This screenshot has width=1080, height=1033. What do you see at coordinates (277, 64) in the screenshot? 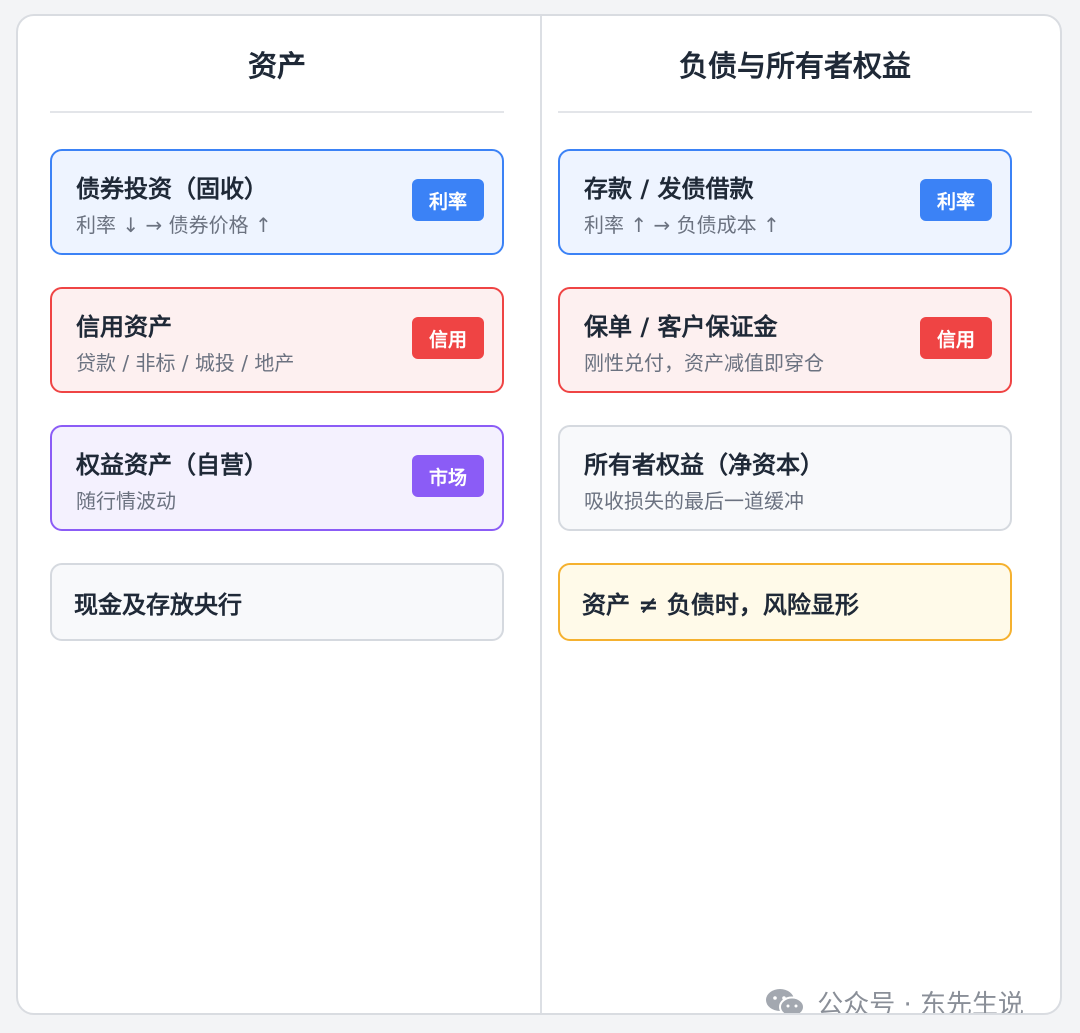
I see `assets-header: 资产` at bounding box center [277, 64].